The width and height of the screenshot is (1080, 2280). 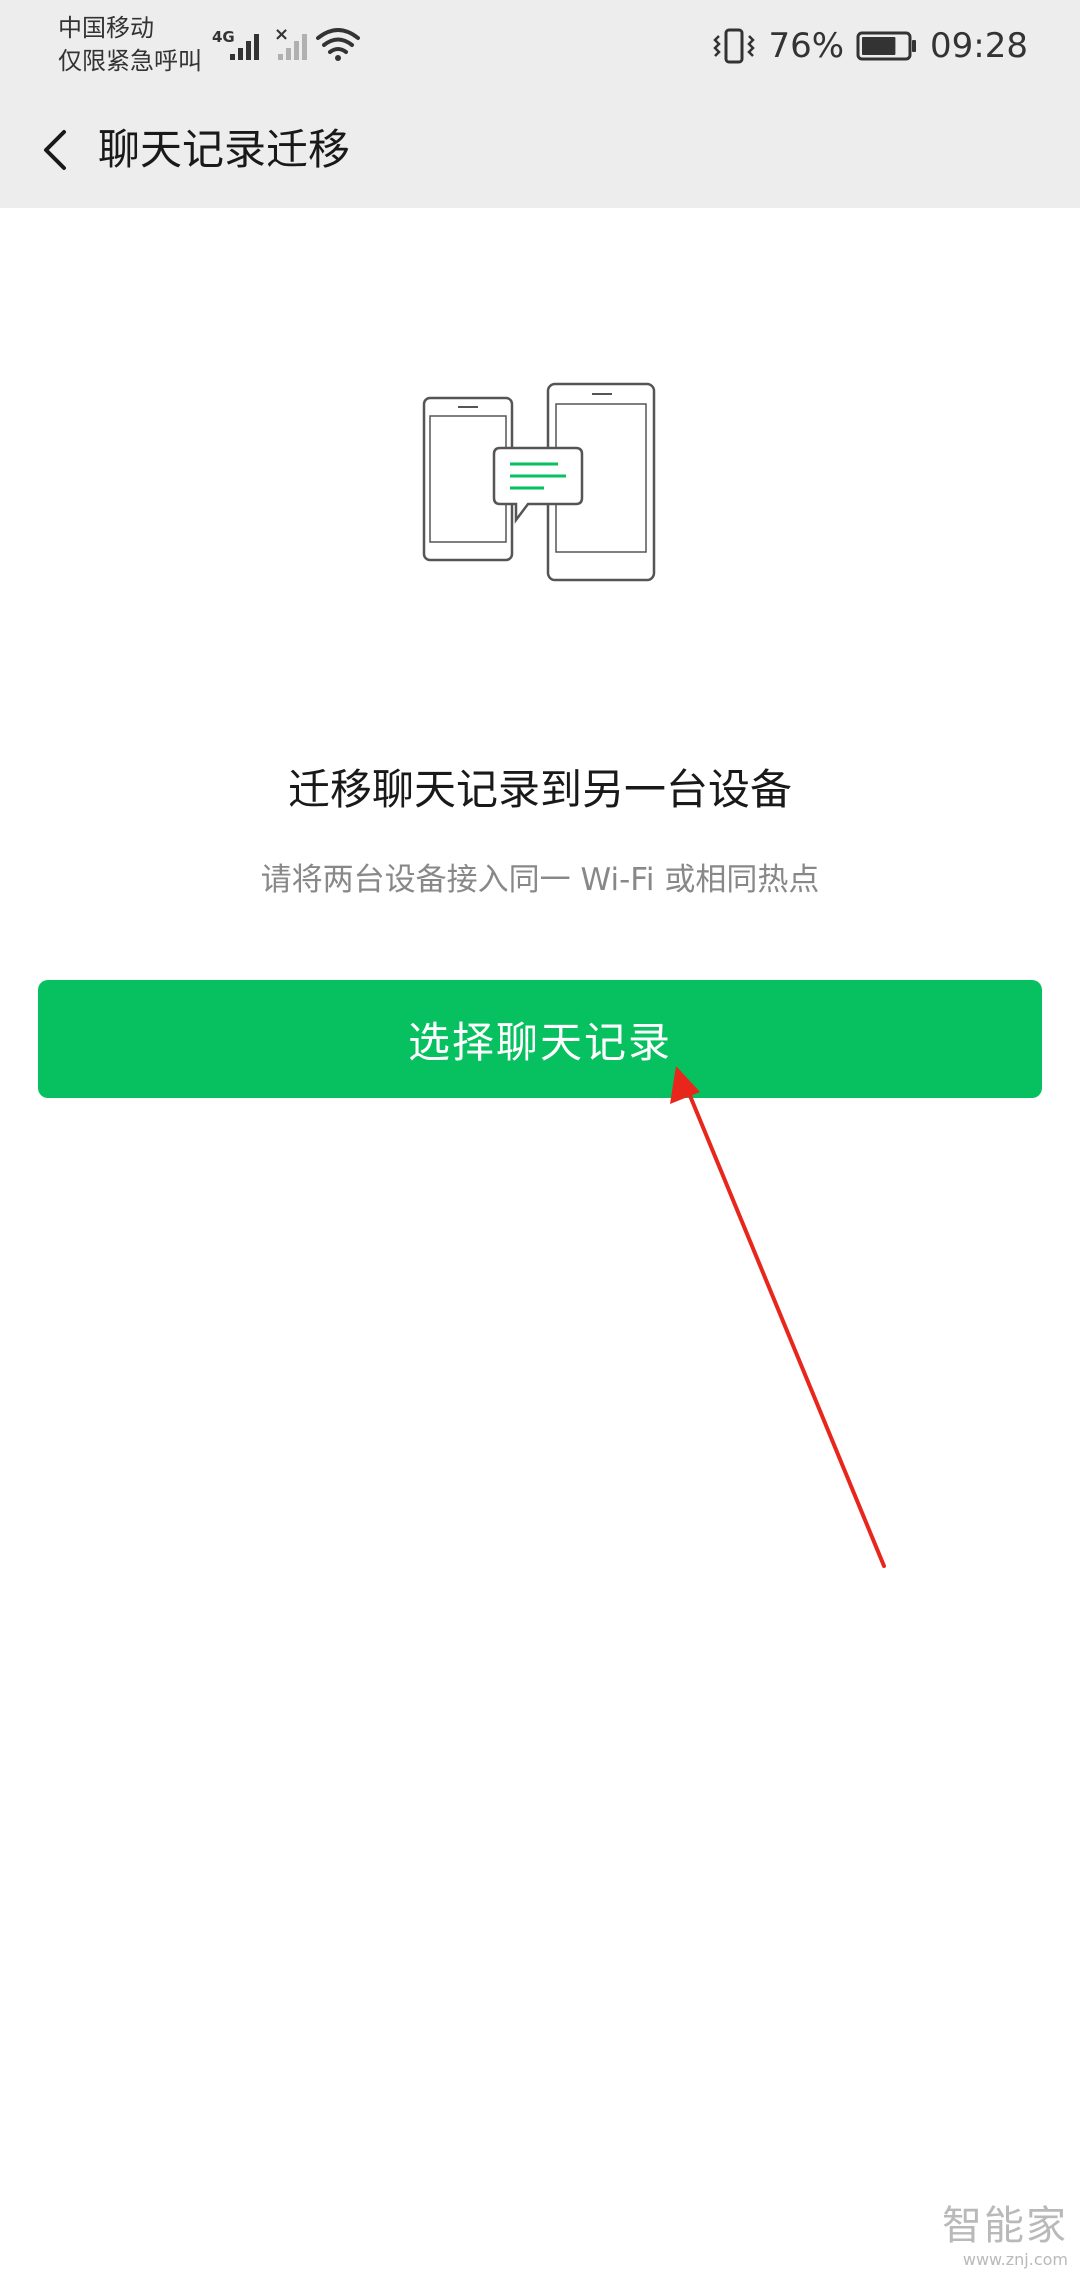 I want to click on phone-transfer-icon, so click(x=540, y=484).